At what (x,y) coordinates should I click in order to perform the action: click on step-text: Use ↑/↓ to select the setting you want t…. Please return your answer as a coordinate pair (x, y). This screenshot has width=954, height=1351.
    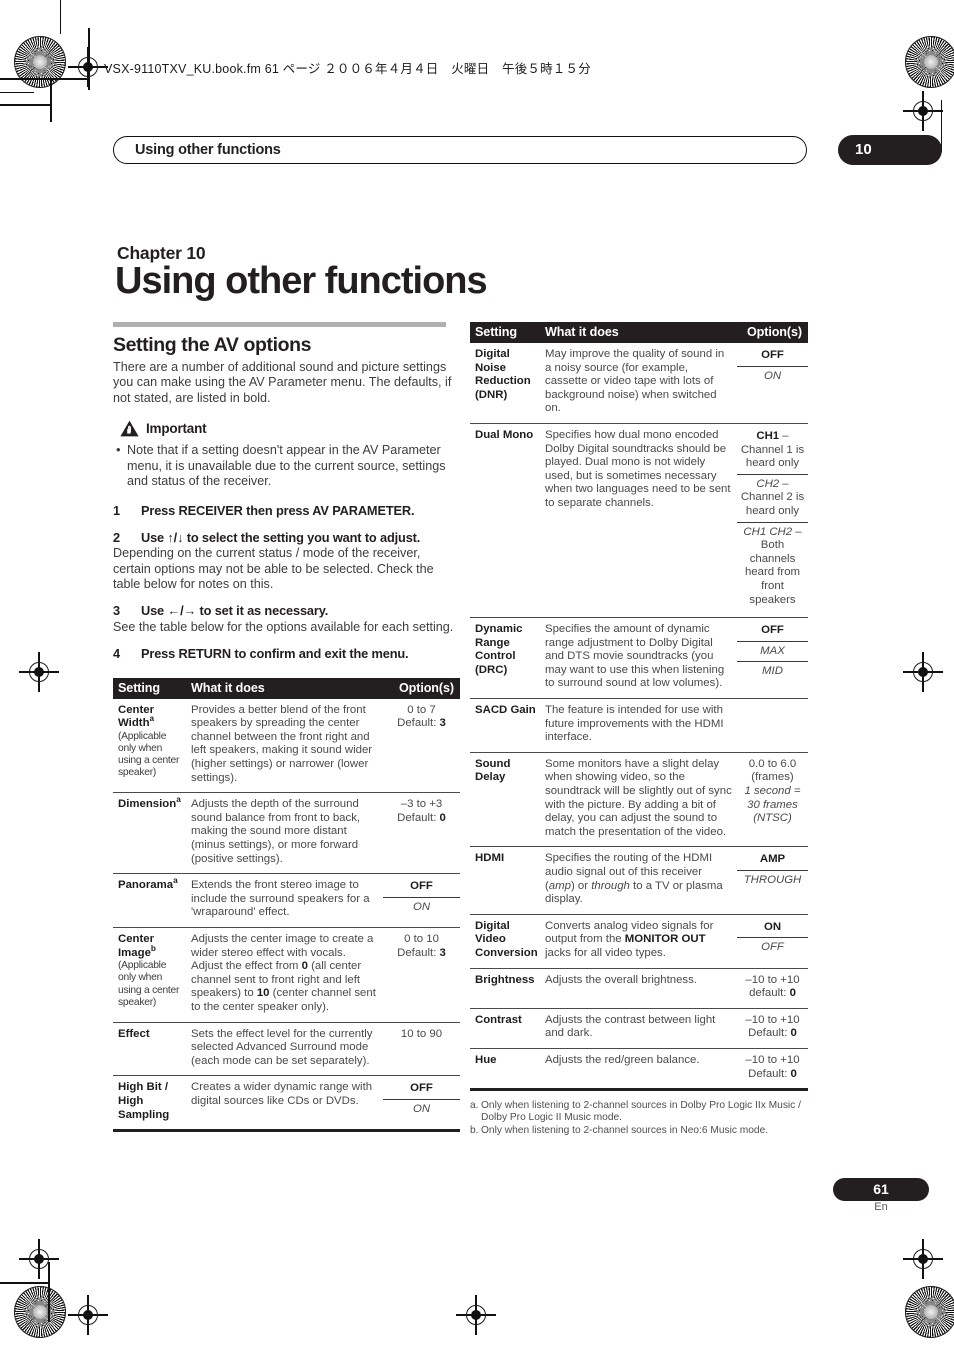
    Looking at the image, I should click on (281, 537).